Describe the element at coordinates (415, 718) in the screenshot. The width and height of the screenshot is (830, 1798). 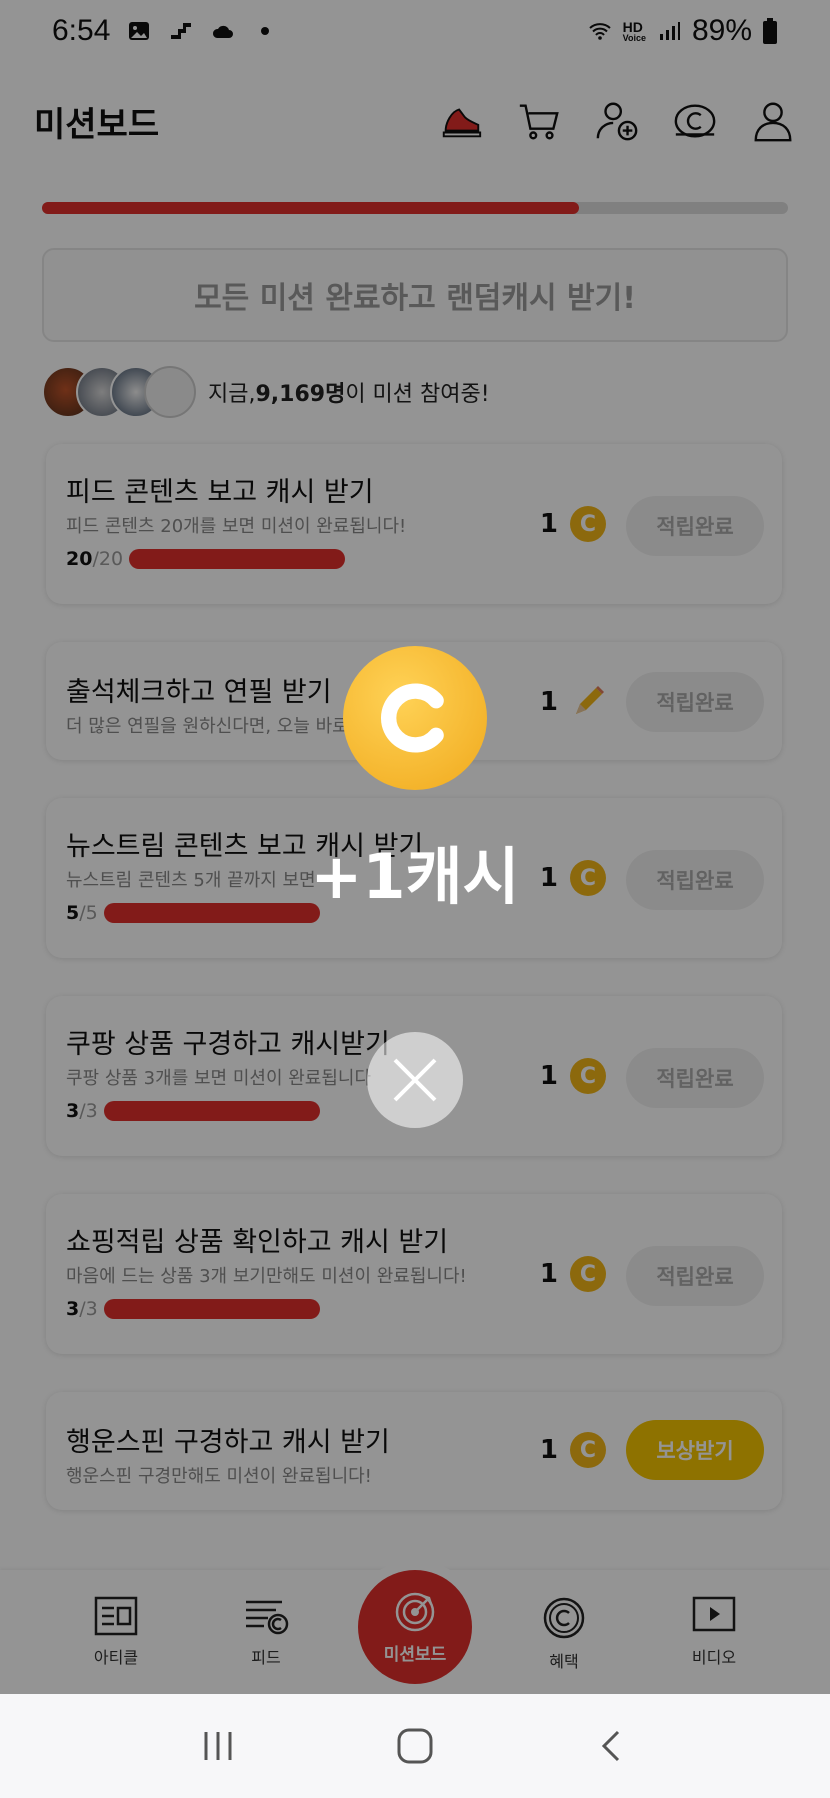
I see `cash-coin-icon` at that location.